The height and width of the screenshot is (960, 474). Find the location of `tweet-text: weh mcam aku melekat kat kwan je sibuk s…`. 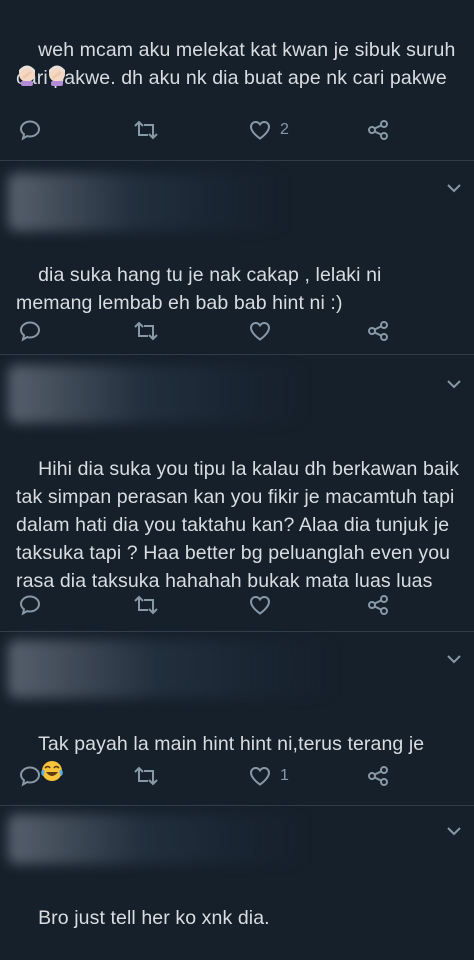

tweet-text: weh mcam aku melekat kat kwan je sibuk s… is located at coordinates (238, 64).